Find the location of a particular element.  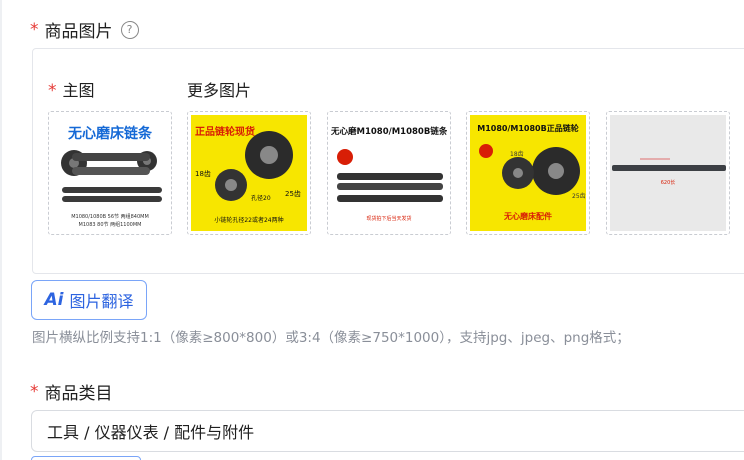

image-title: 无心磨M1080/M1080B链条 is located at coordinates (389, 132).